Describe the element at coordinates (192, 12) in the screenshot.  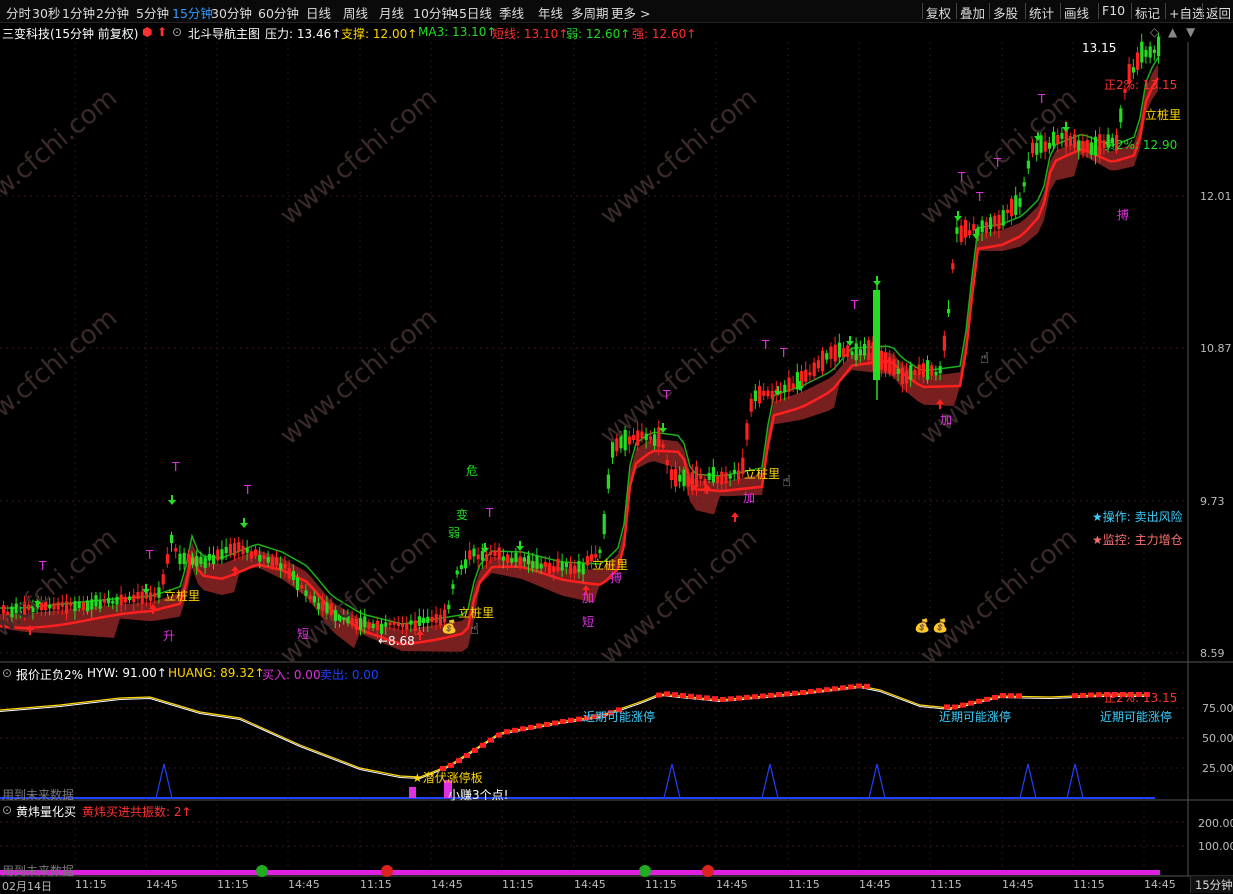
I see `period-5: 15分钟` at that location.